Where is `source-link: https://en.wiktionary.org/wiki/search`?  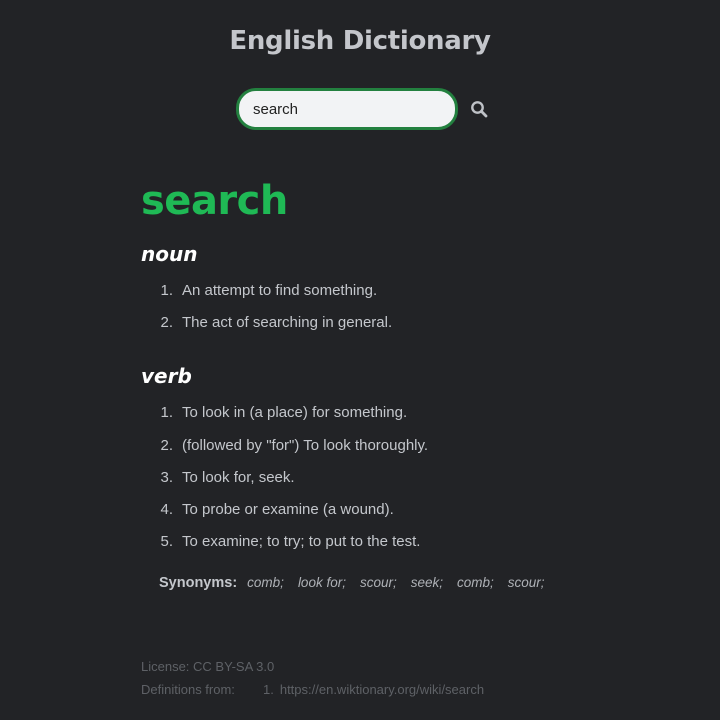 source-link: https://en.wiktionary.org/wiki/search is located at coordinates (382, 689).